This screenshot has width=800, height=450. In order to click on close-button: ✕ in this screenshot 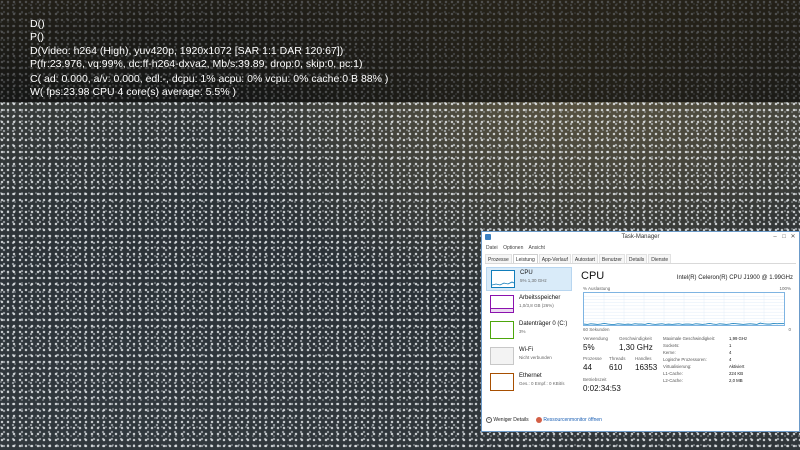, I will do `click(793, 237)`.